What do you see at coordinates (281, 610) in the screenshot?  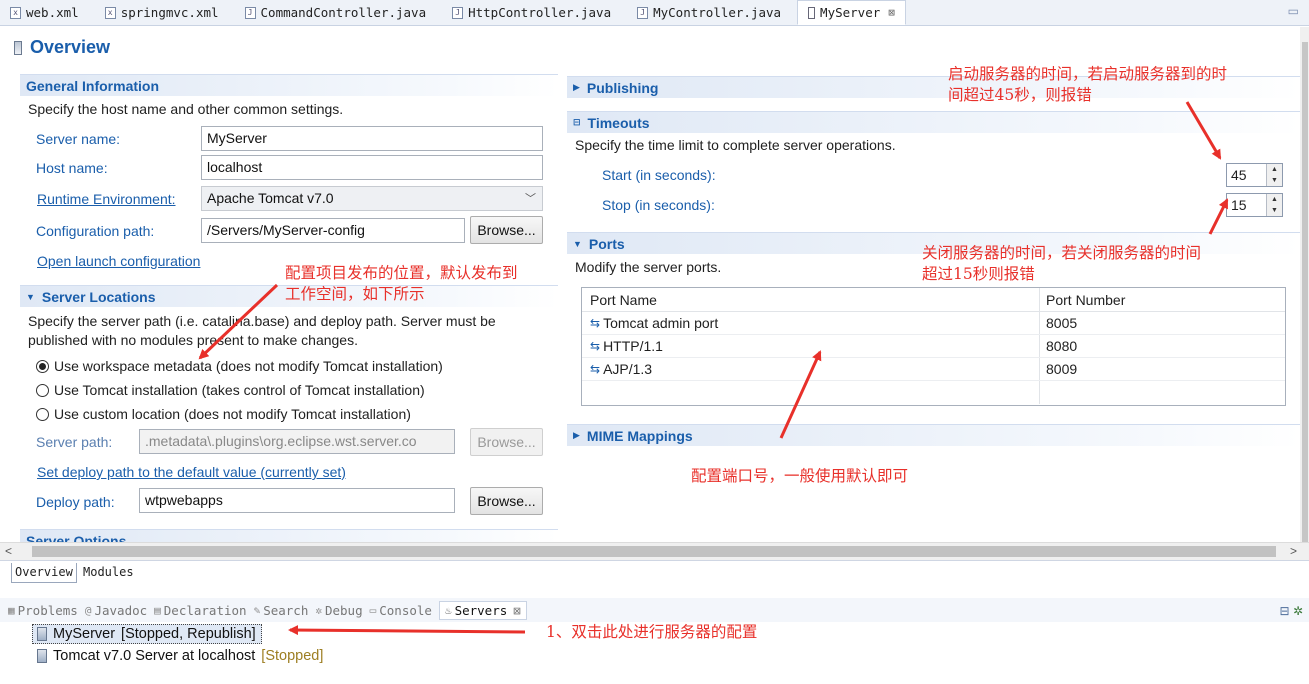 I see `tab-search: ✎ Search` at bounding box center [281, 610].